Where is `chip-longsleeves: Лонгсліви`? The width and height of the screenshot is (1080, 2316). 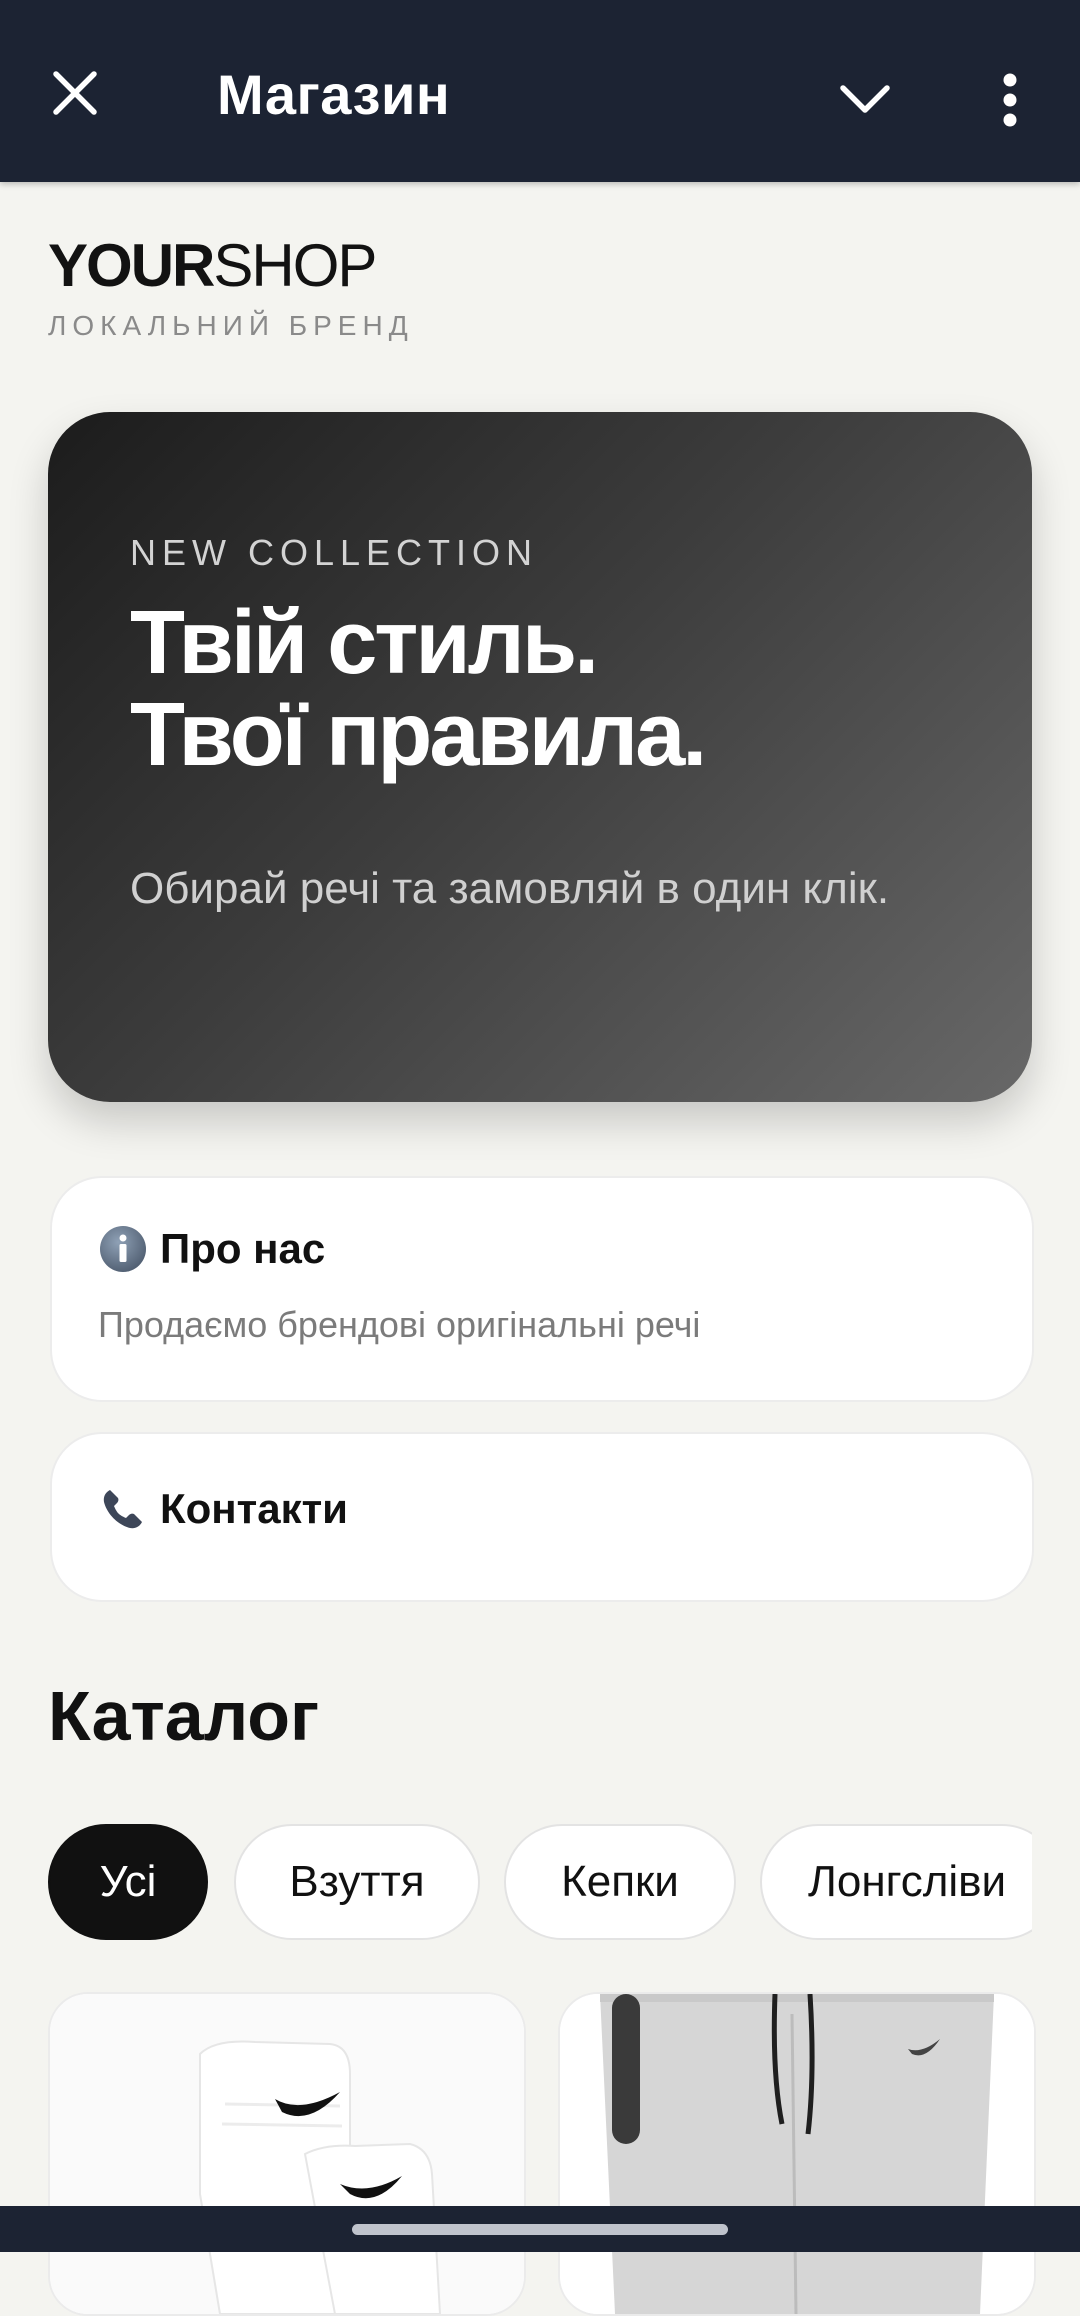
chip-longsleeves: Лонгсліви is located at coordinates (896, 1882).